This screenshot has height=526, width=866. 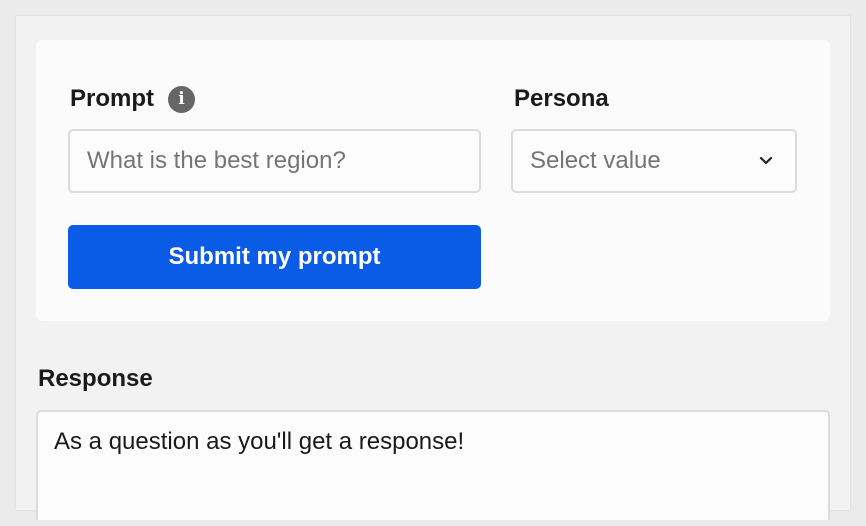 I want to click on prompt-label-text: Prompt, so click(x=112, y=98).